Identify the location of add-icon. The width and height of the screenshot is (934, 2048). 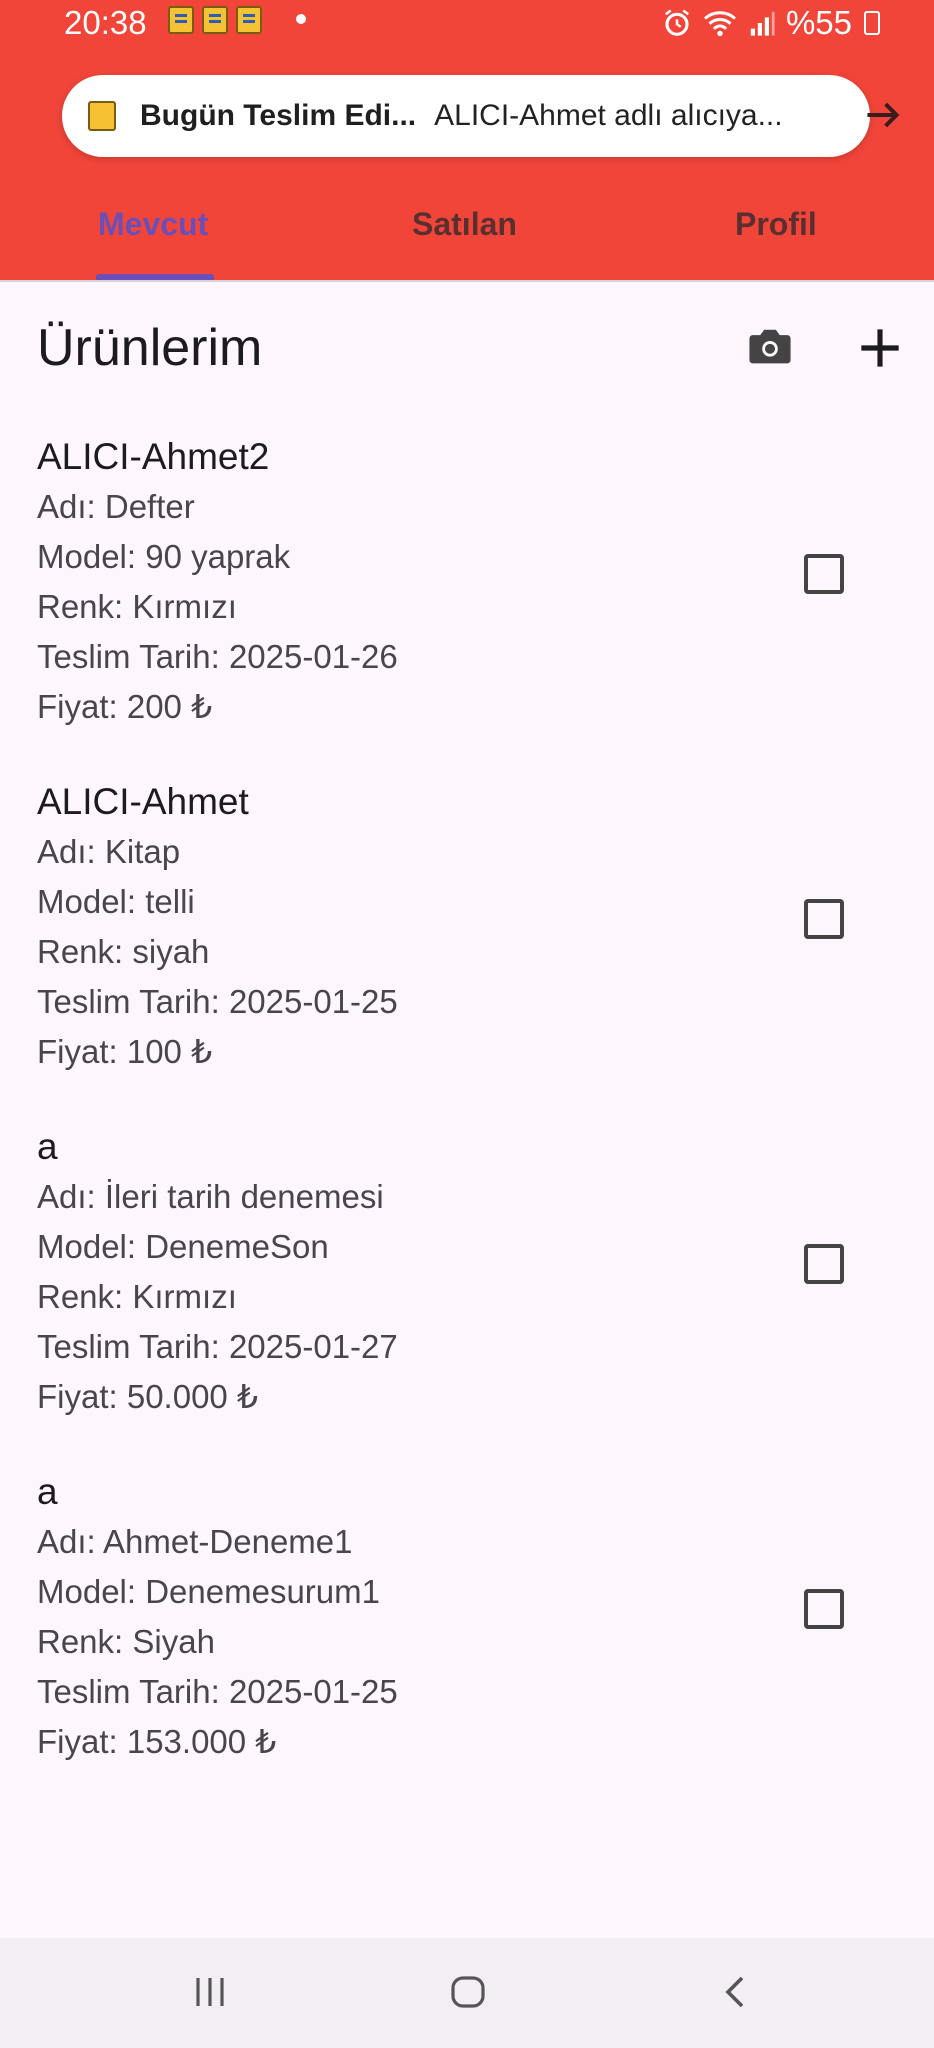
(880, 348).